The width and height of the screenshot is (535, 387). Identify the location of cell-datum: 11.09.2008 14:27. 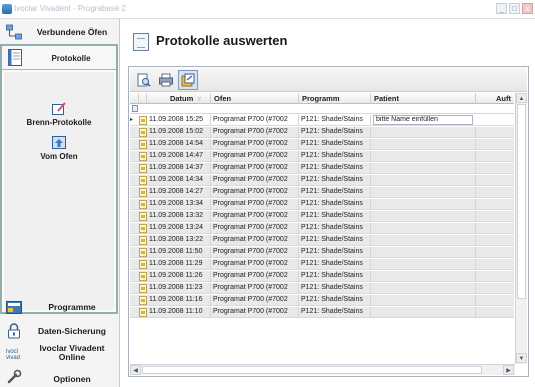
(179, 192).